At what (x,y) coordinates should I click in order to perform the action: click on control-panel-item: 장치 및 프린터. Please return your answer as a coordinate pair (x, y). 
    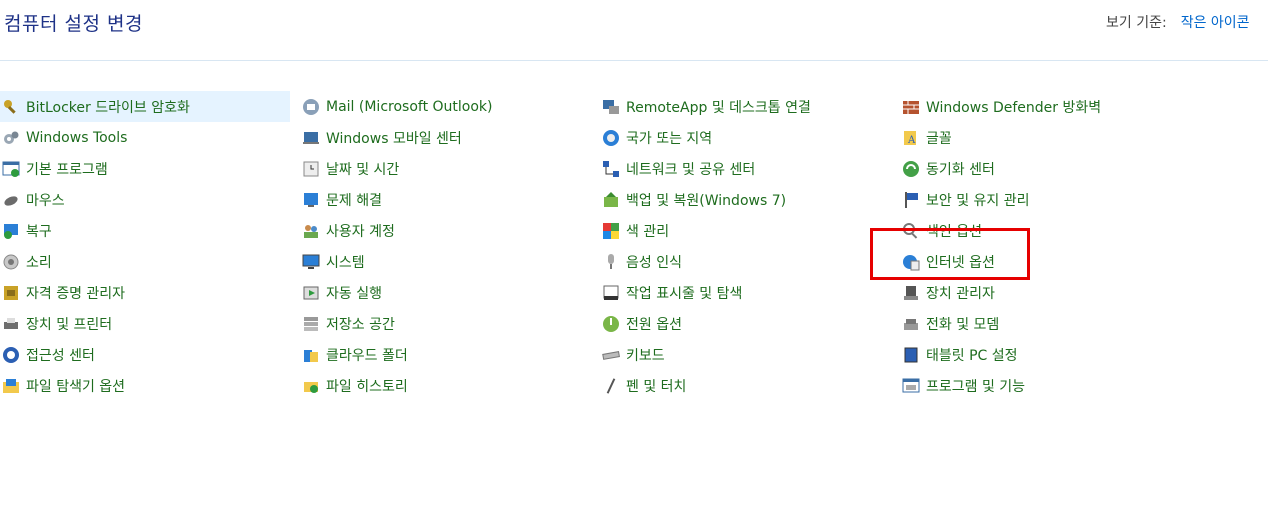
    Looking at the image, I should click on (145, 323).